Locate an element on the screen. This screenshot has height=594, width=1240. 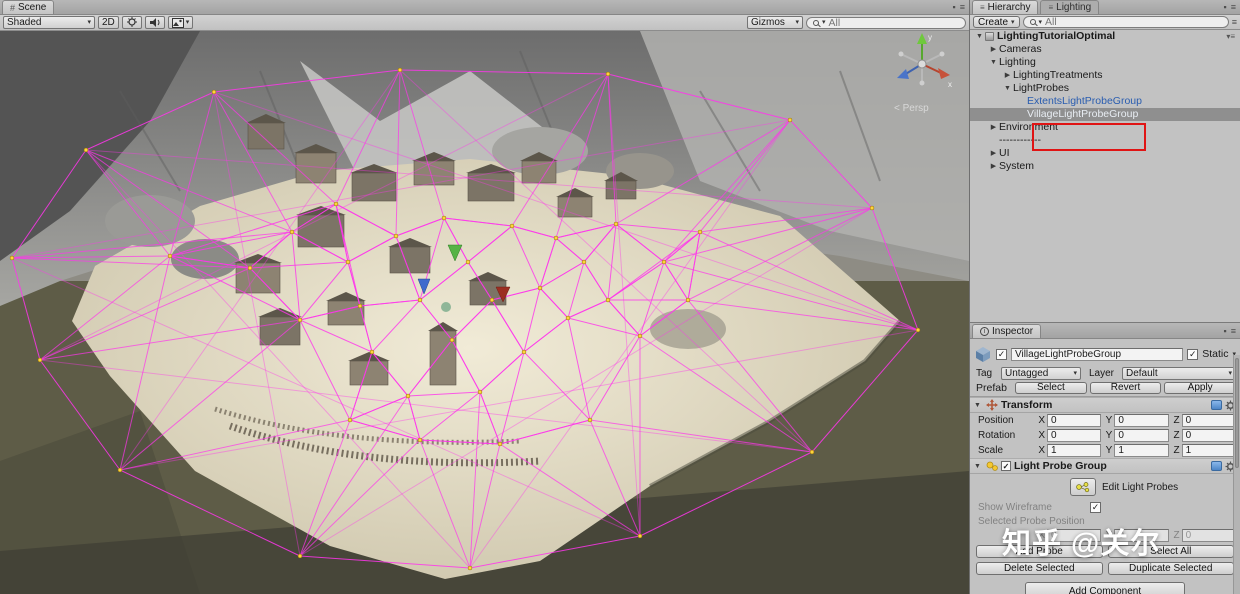
scene-audio-toggle is located at coordinates (154, 22).